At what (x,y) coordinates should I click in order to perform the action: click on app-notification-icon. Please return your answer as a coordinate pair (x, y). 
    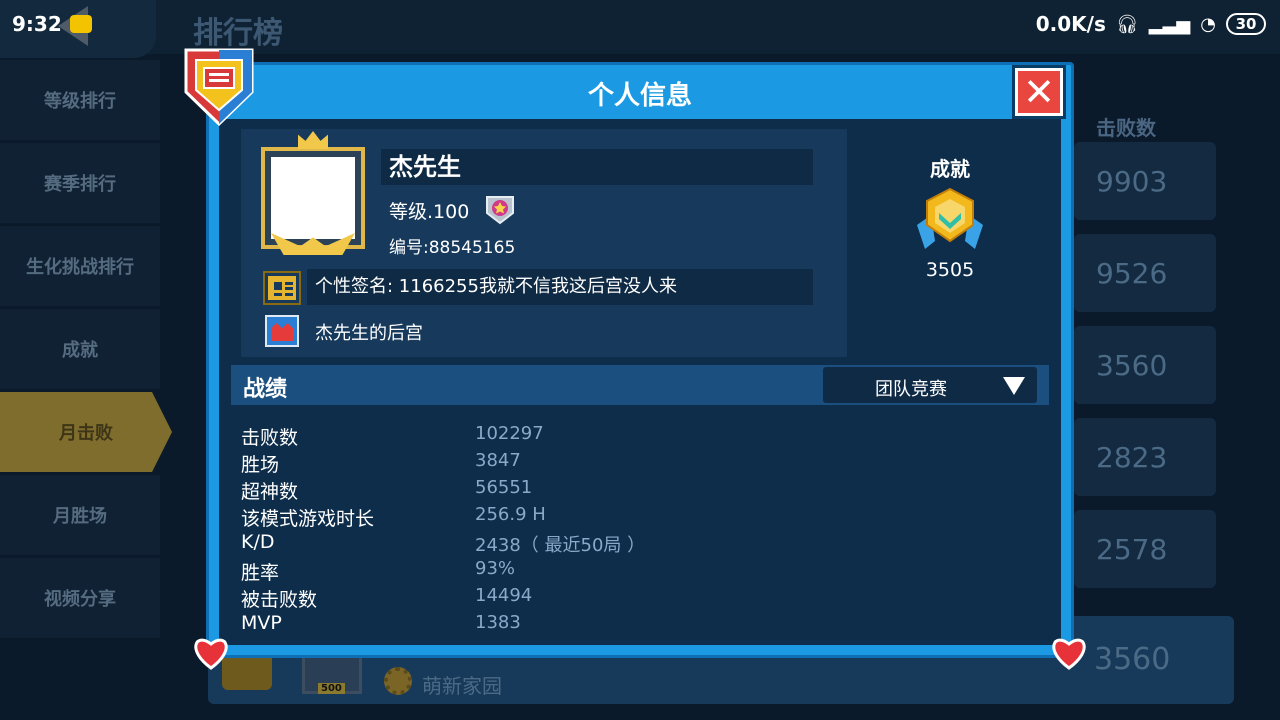
    Looking at the image, I should click on (81, 24).